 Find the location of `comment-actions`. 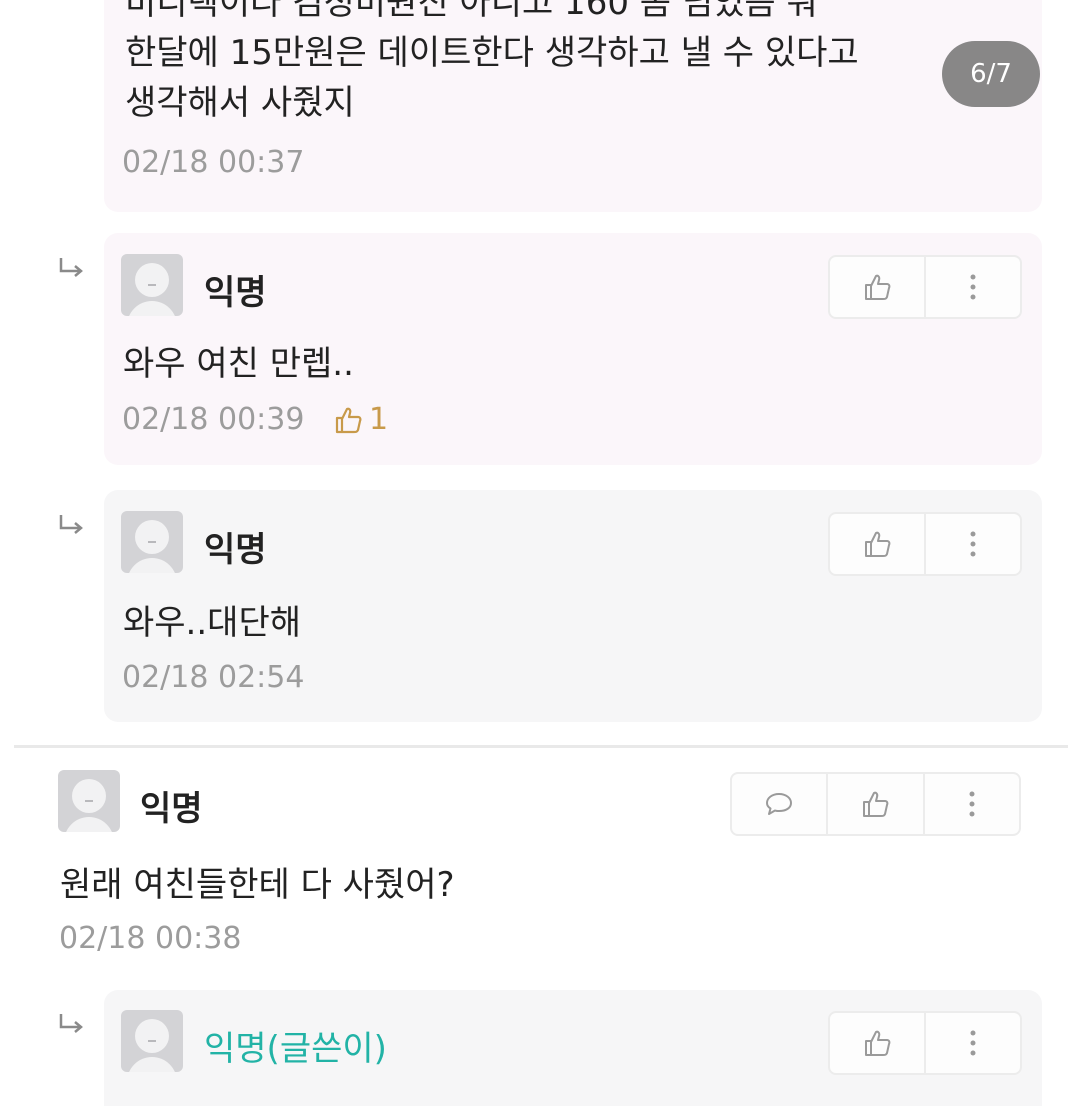

comment-actions is located at coordinates (875, 804).